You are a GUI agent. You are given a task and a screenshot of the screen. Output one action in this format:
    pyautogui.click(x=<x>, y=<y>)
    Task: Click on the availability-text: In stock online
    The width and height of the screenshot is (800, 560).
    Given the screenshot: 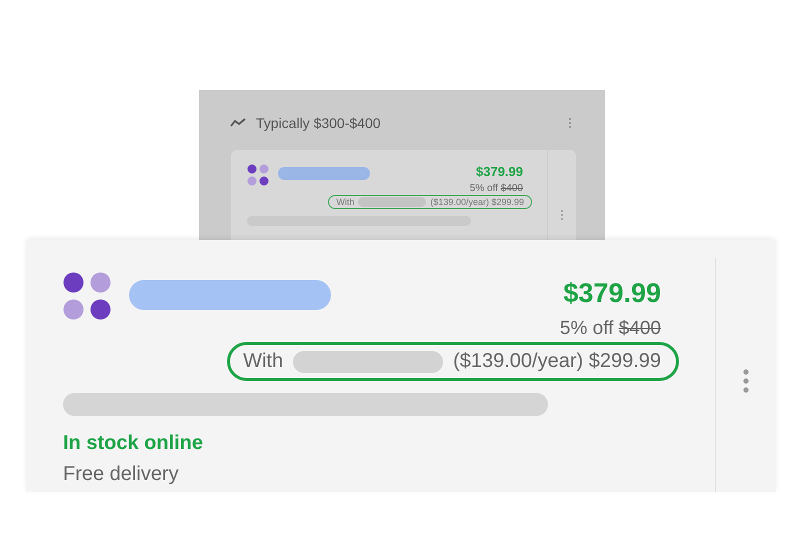 What is the action you would take?
    pyautogui.click(x=133, y=443)
    